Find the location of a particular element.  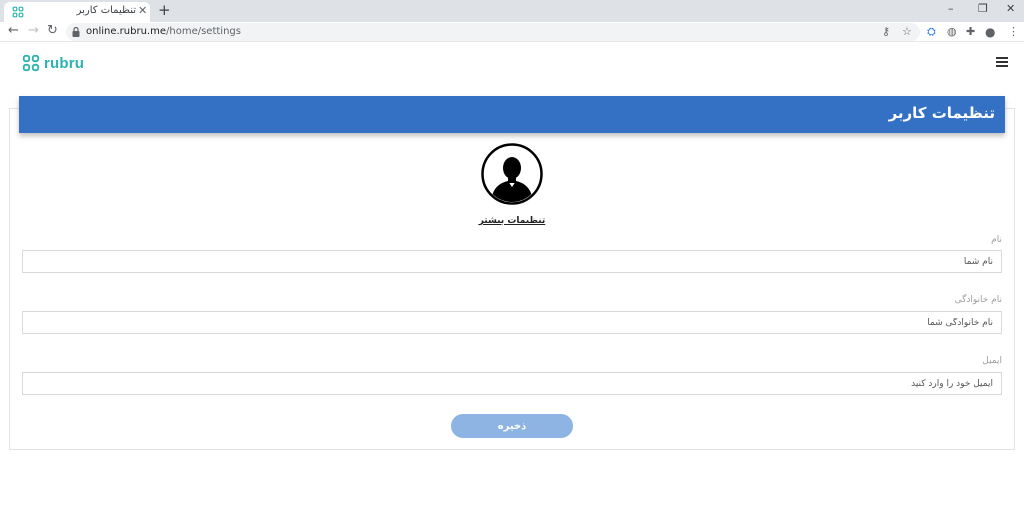

save-button: ذخیره is located at coordinates (512, 426).